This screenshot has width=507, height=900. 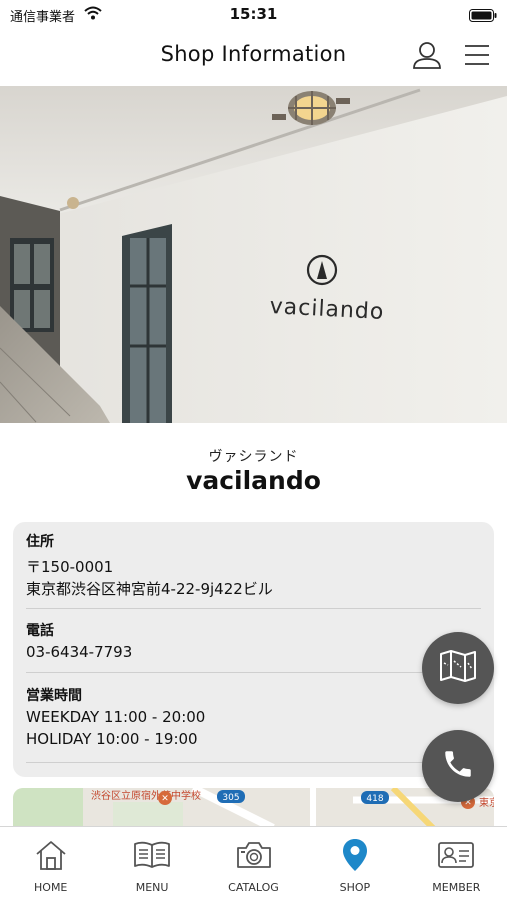 I want to click on tab-shop: SHOP, so click(x=354, y=863).